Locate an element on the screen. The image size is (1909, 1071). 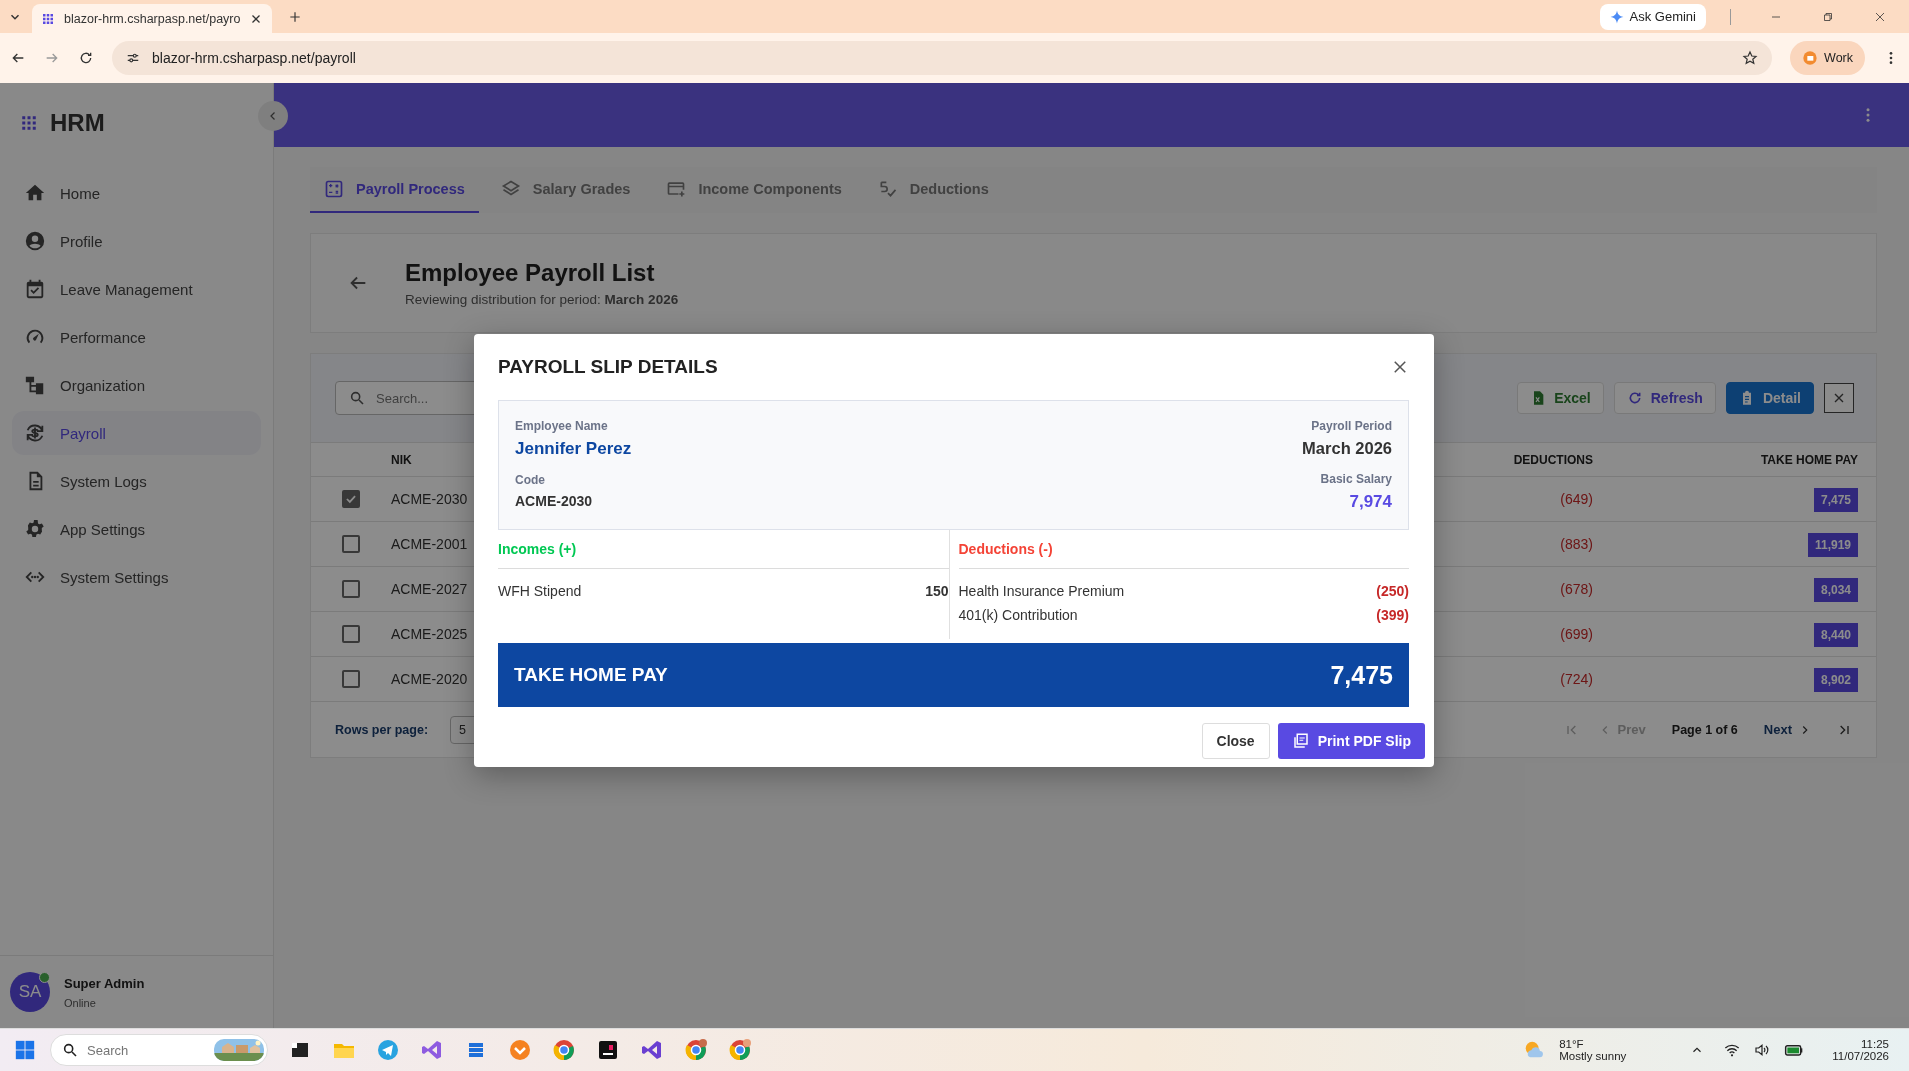
nav-item: App Settings is located at coordinates (136, 529).